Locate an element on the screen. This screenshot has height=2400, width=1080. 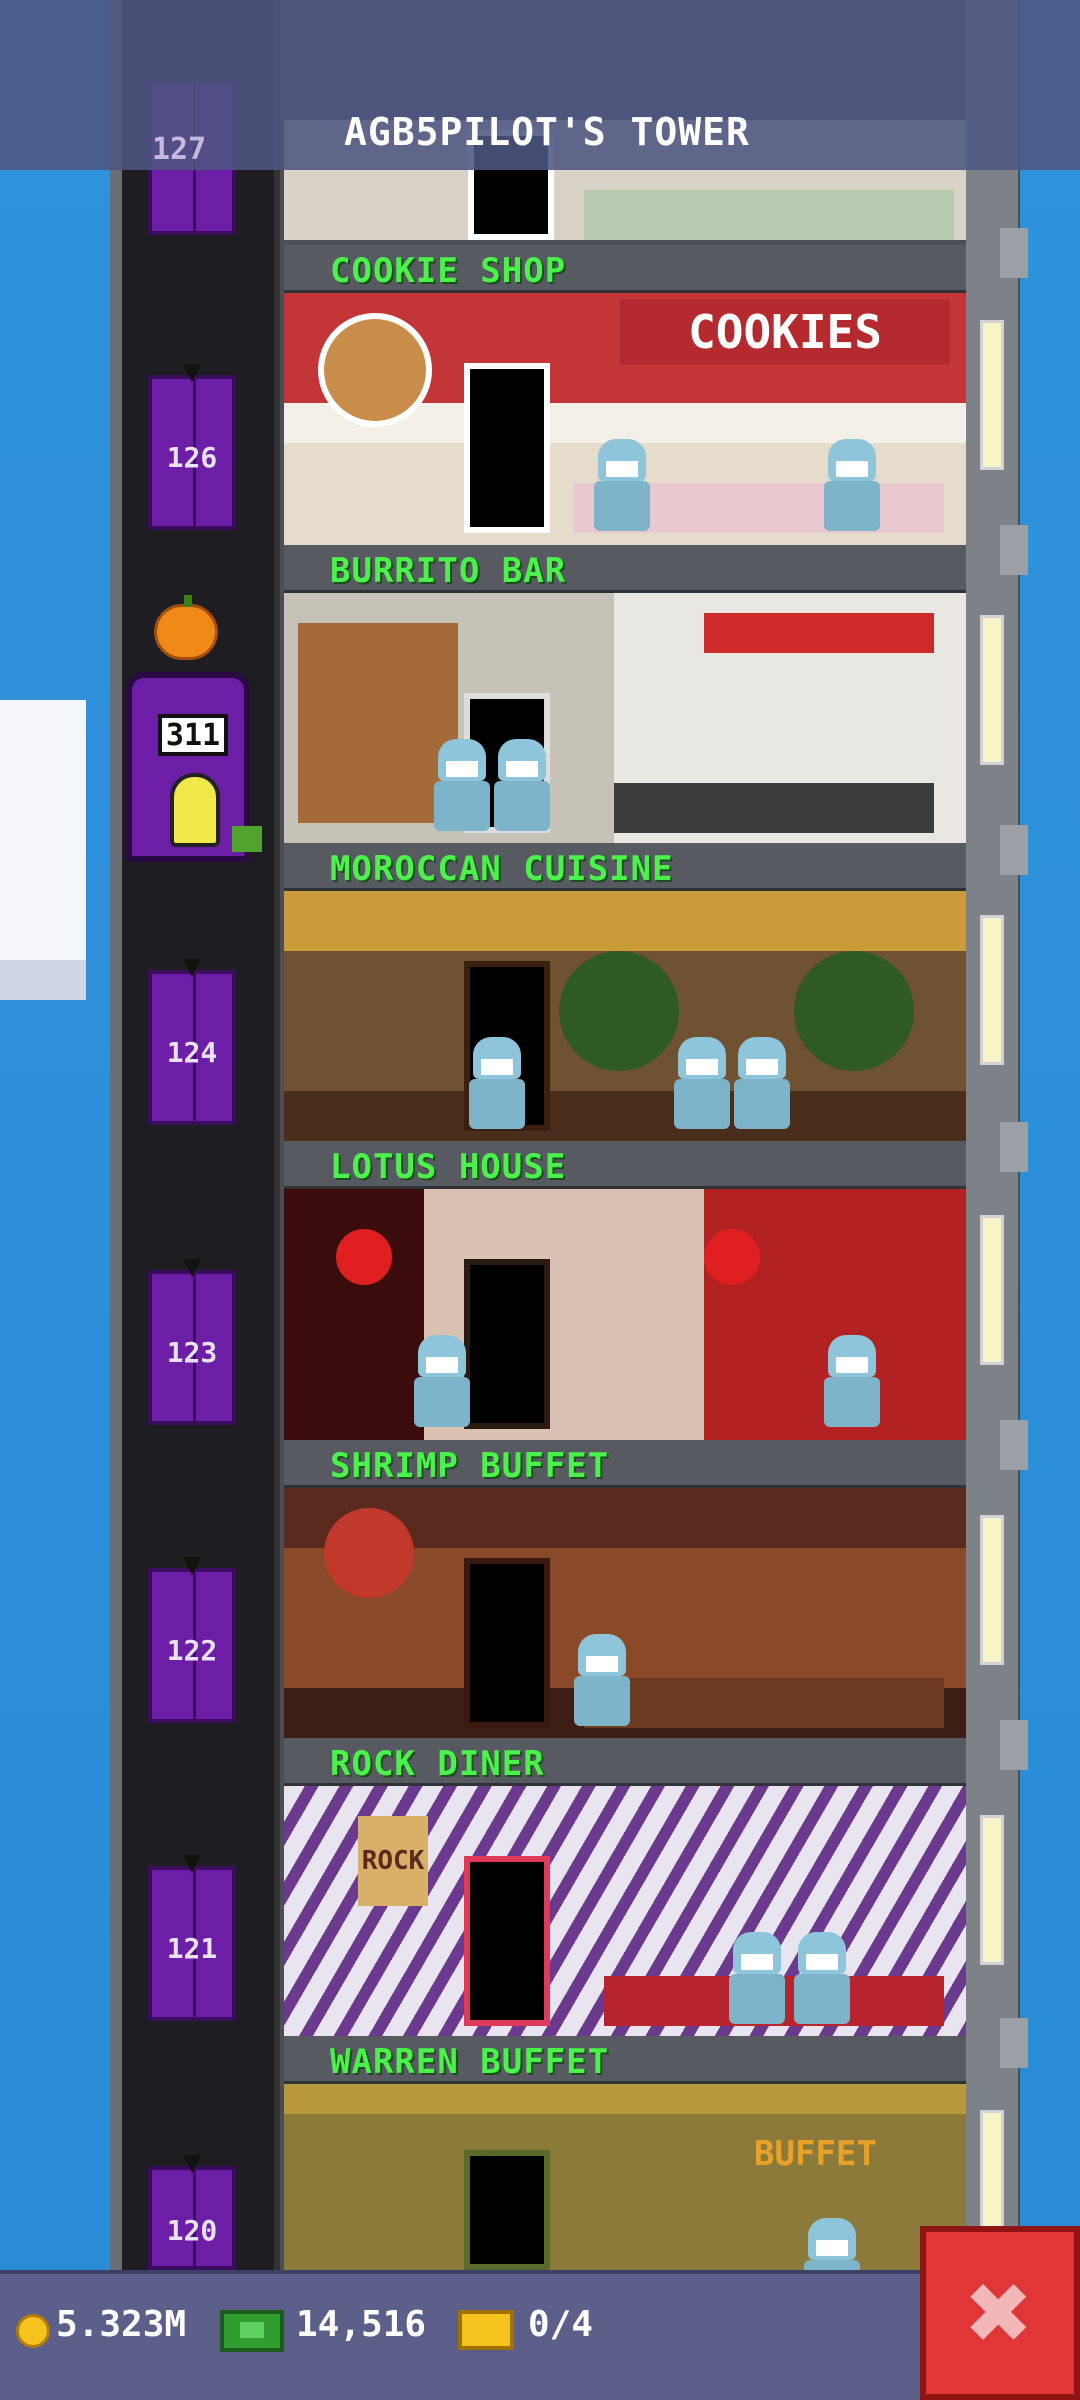
elevator-car: 311 is located at coordinates (190, 733).